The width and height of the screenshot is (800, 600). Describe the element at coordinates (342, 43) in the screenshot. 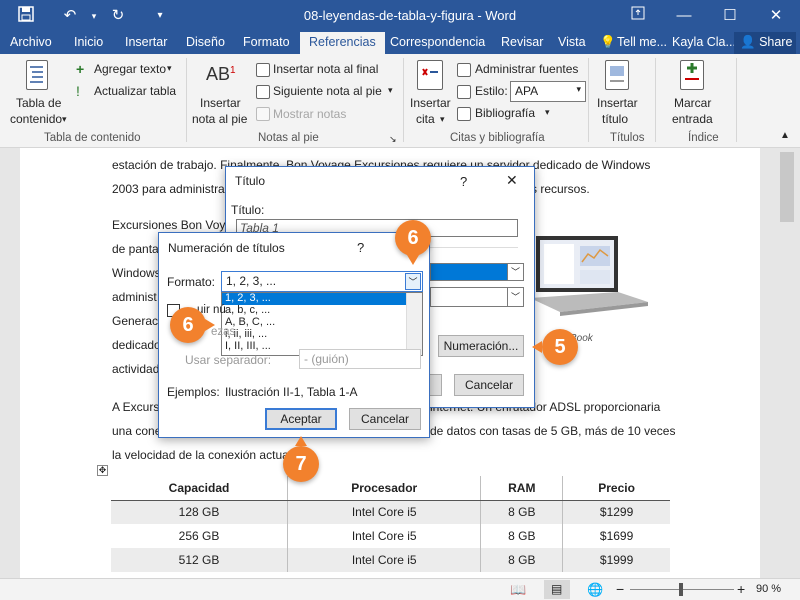

I see `tab-referencias: Referencias` at that location.